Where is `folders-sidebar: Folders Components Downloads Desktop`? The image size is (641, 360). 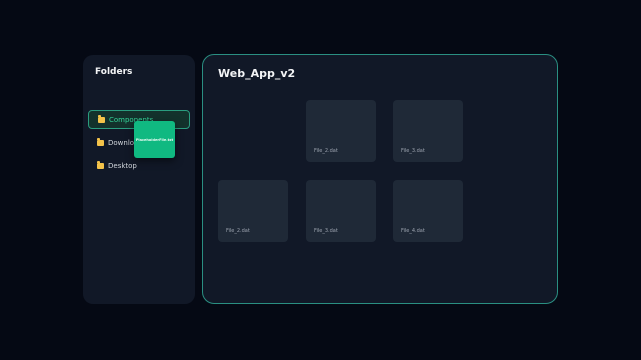
folders-sidebar: Folders Components Downloads Desktop is located at coordinates (139, 179).